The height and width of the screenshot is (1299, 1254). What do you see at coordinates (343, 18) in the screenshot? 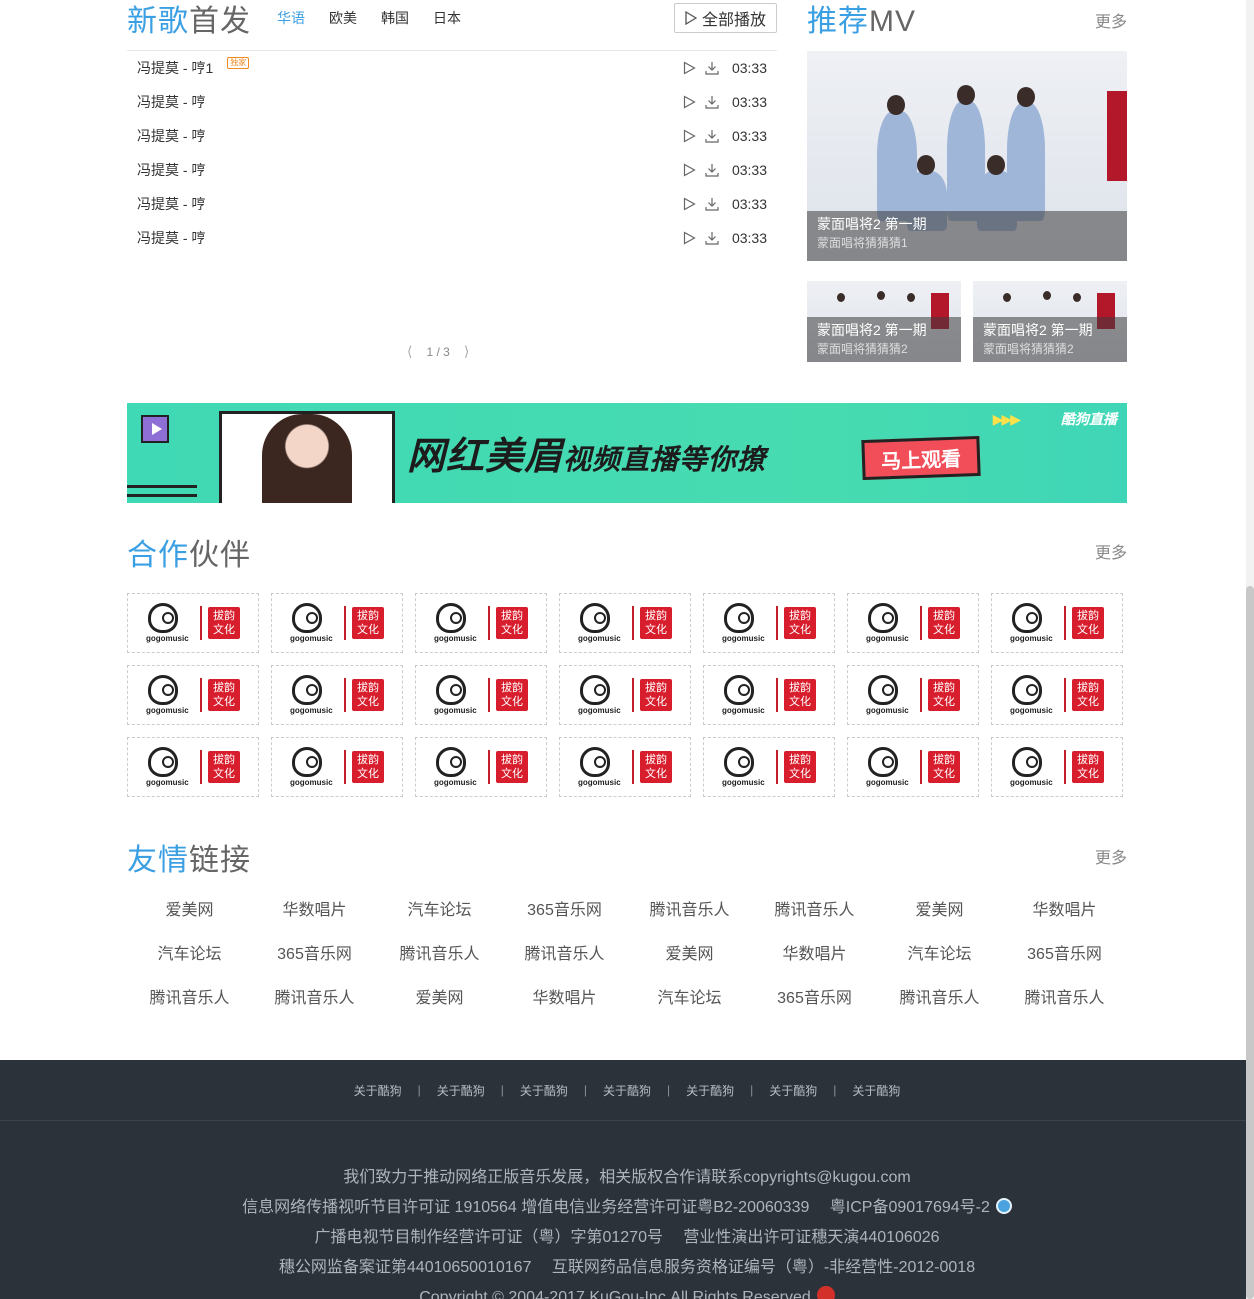
I see `tab-western: 欧美` at bounding box center [343, 18].